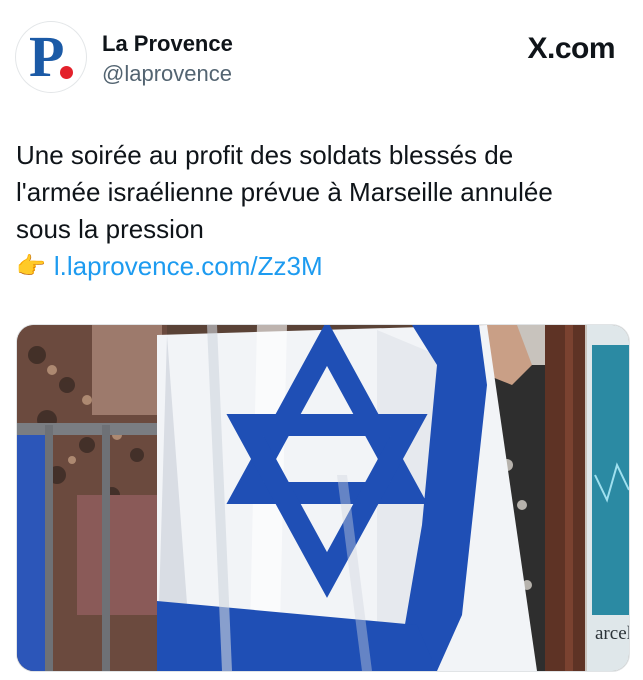 The height and width of the screenshot is (680, 643). What do you see at coordinates (66, 72) in the screenshot?
I see `avatar-logo-dot` at bounding box center [66, 72].